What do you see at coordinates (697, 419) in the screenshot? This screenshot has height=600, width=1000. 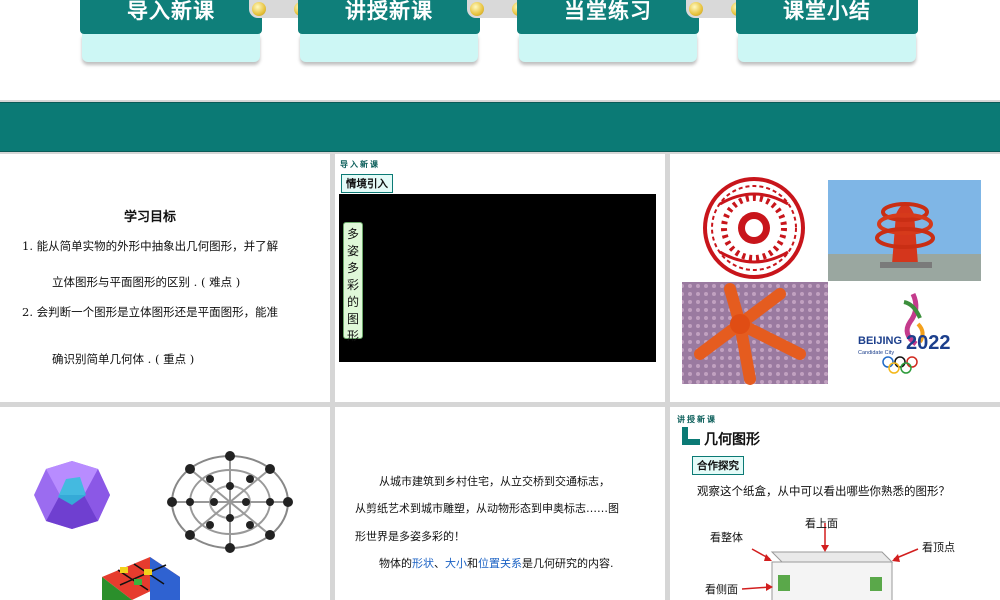 I see `section-label: 讲授新课` at bounding box center [697, 419].